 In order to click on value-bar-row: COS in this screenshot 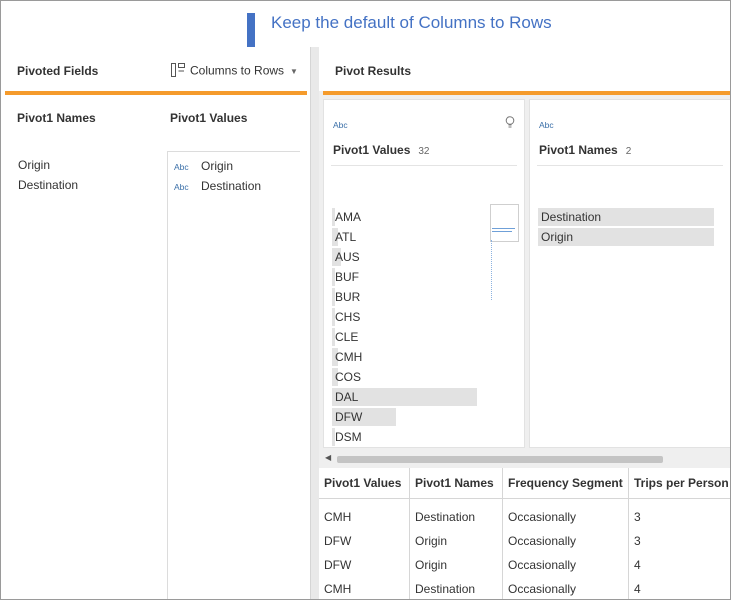, I will do `click(347, 377)`.